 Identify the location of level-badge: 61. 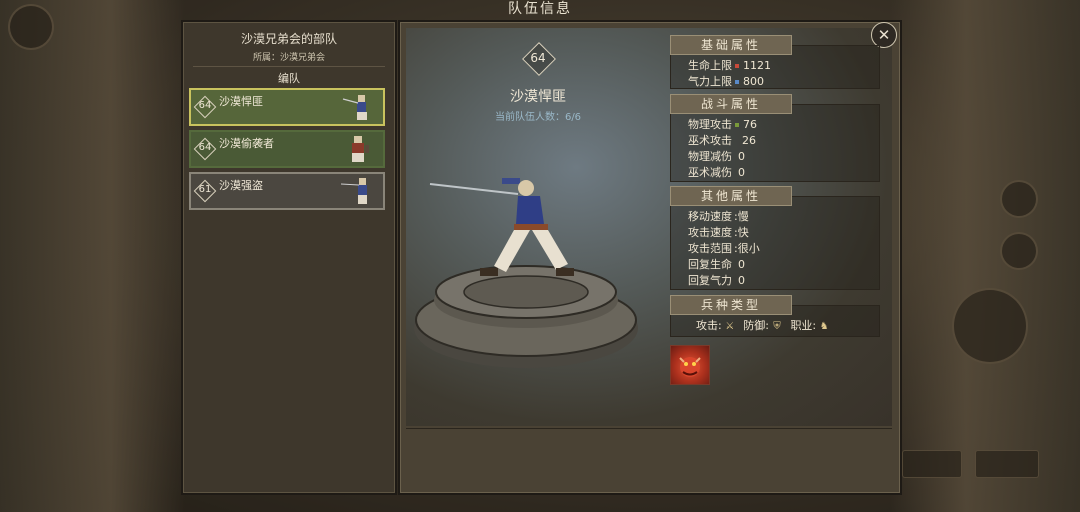
(205, 191).